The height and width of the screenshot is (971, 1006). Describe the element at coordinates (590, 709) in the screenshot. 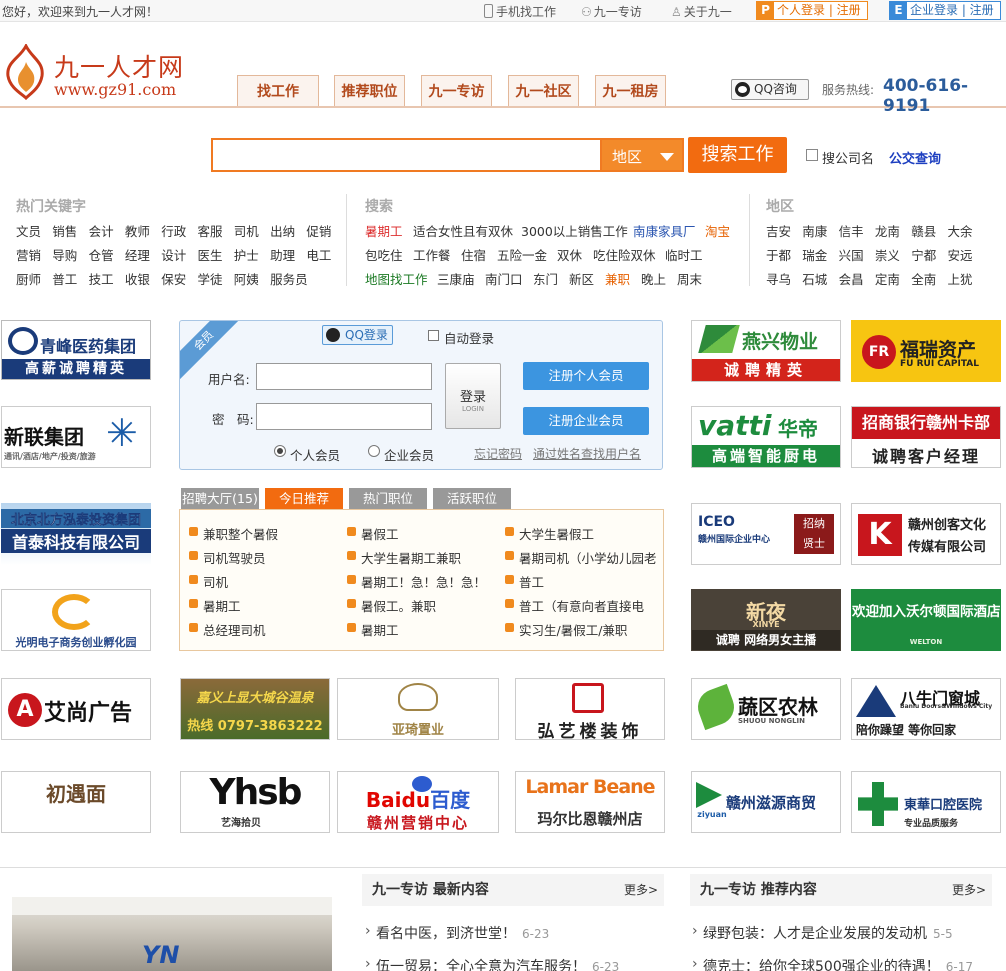

I see `ad-hongyi: 弘艺楼装饰` at that location.